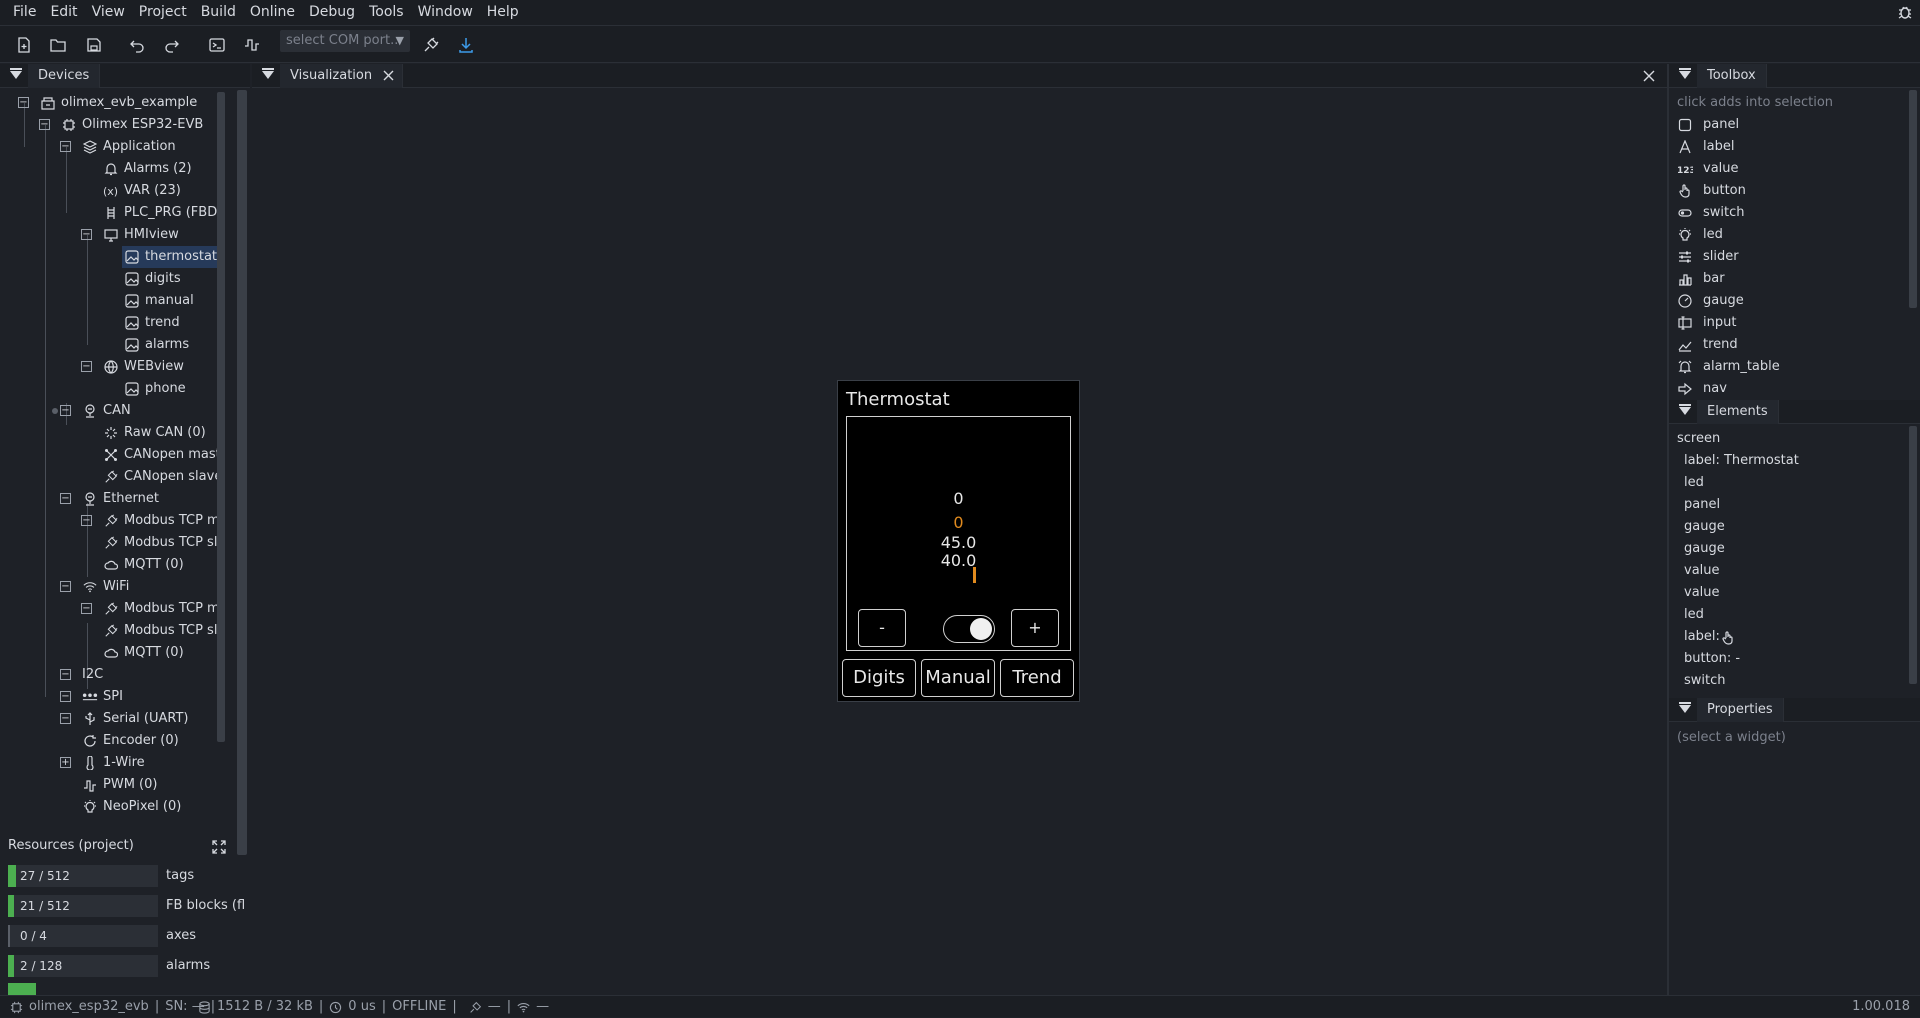 The width and height of the screenshot is (1920, 1018). Describe the element at coordinates (242, 472) in the screenshot. I see `sidebar-splitter` at that location.